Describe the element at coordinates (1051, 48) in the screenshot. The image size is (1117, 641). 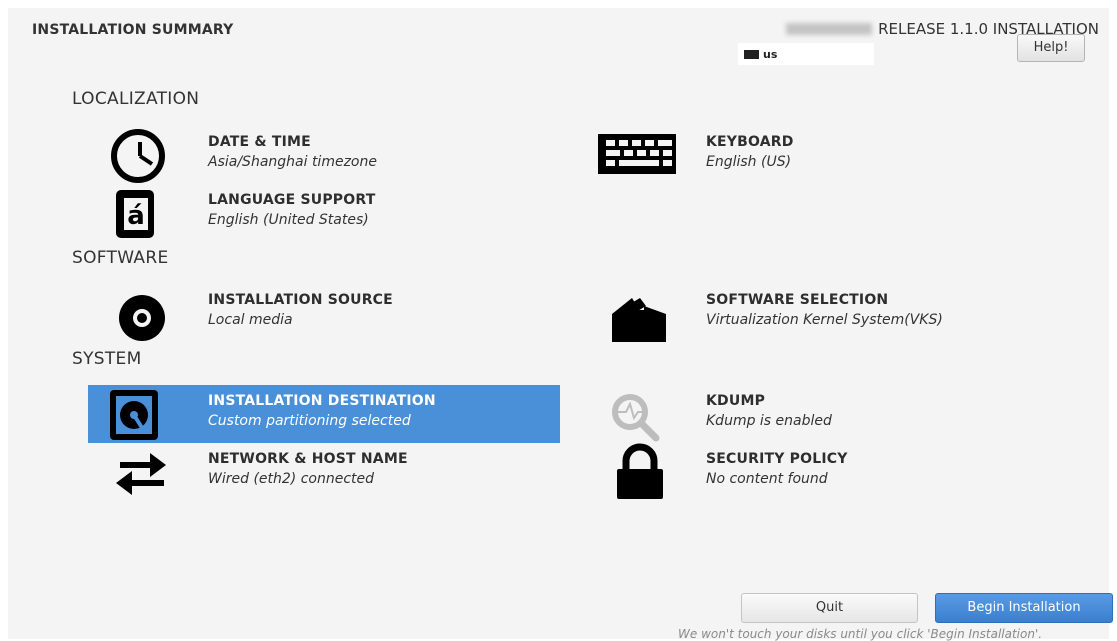
I see `help-button: Help!` at that location.